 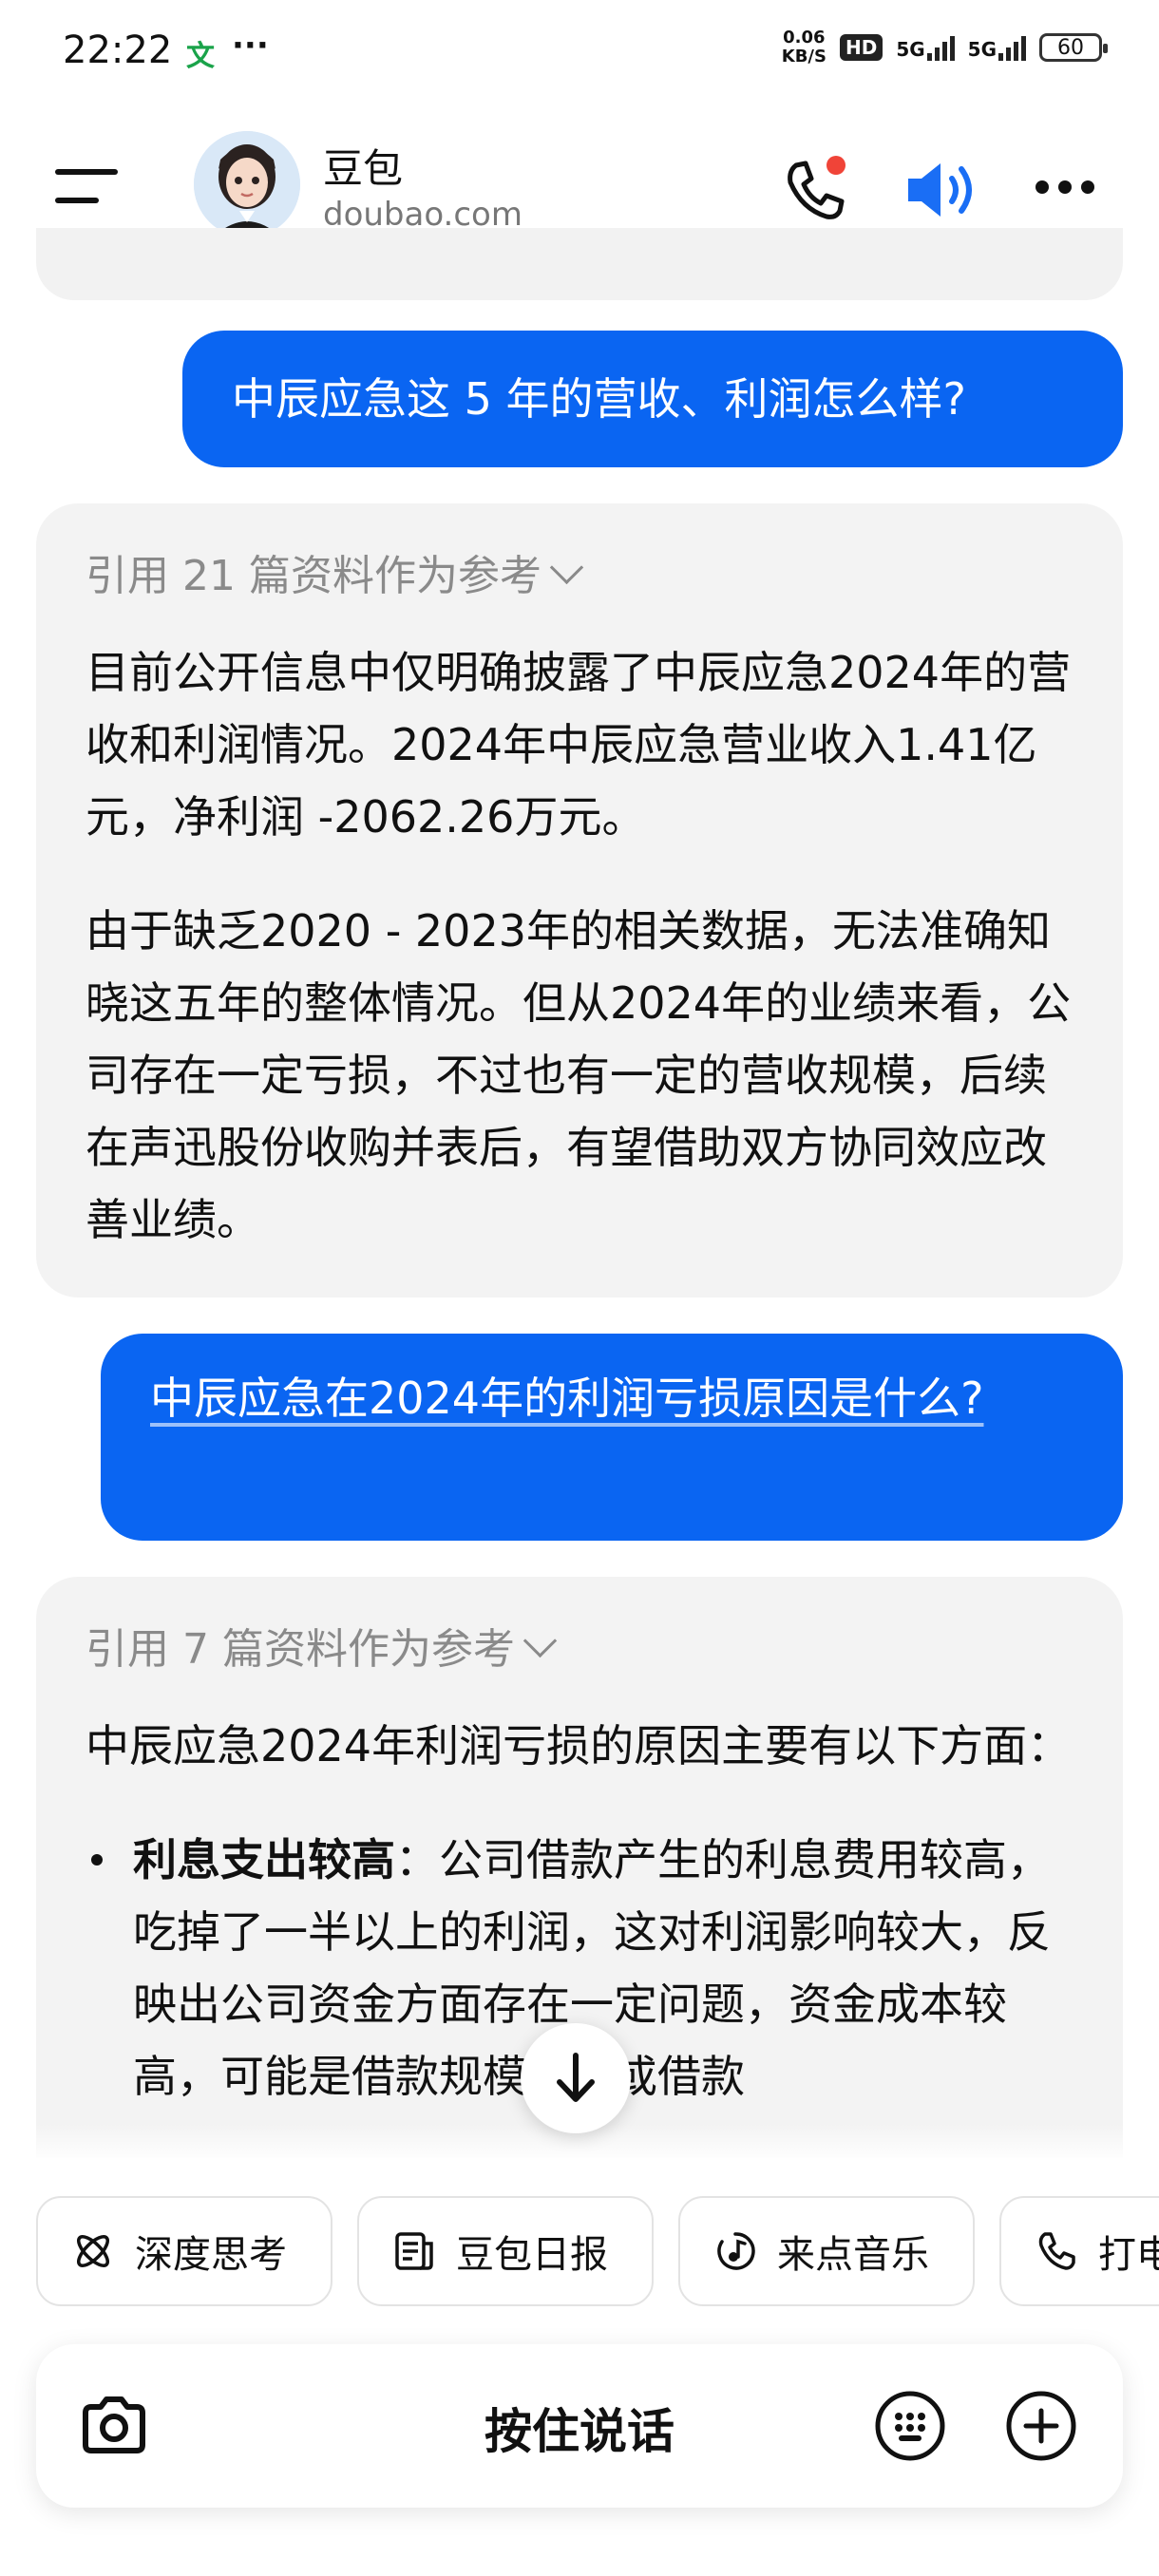 What do you see at coordinates (579, 264) in the screenshot?
I see `previous-message-bubble` at bounding box center [579, 264].